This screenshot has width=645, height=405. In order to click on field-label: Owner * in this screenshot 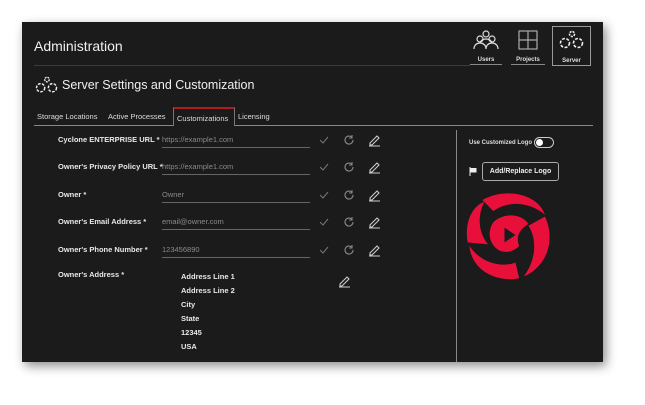, I will do `click(72, 194)`.